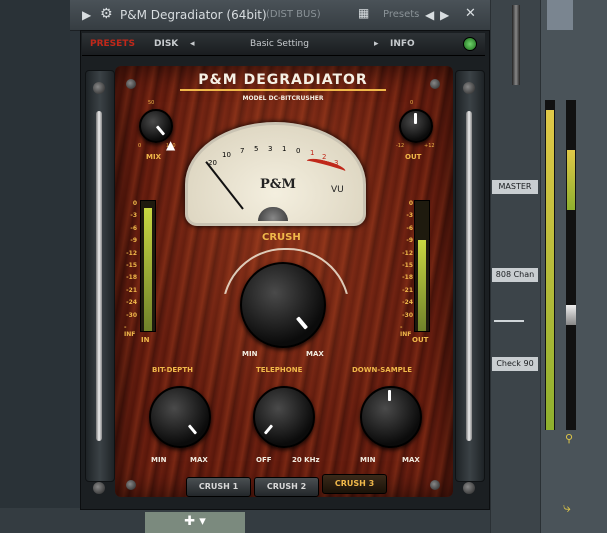  Describe the element at coordinates (401, 14) in the screenshot. I see `presets-menu: Presets` at that location.